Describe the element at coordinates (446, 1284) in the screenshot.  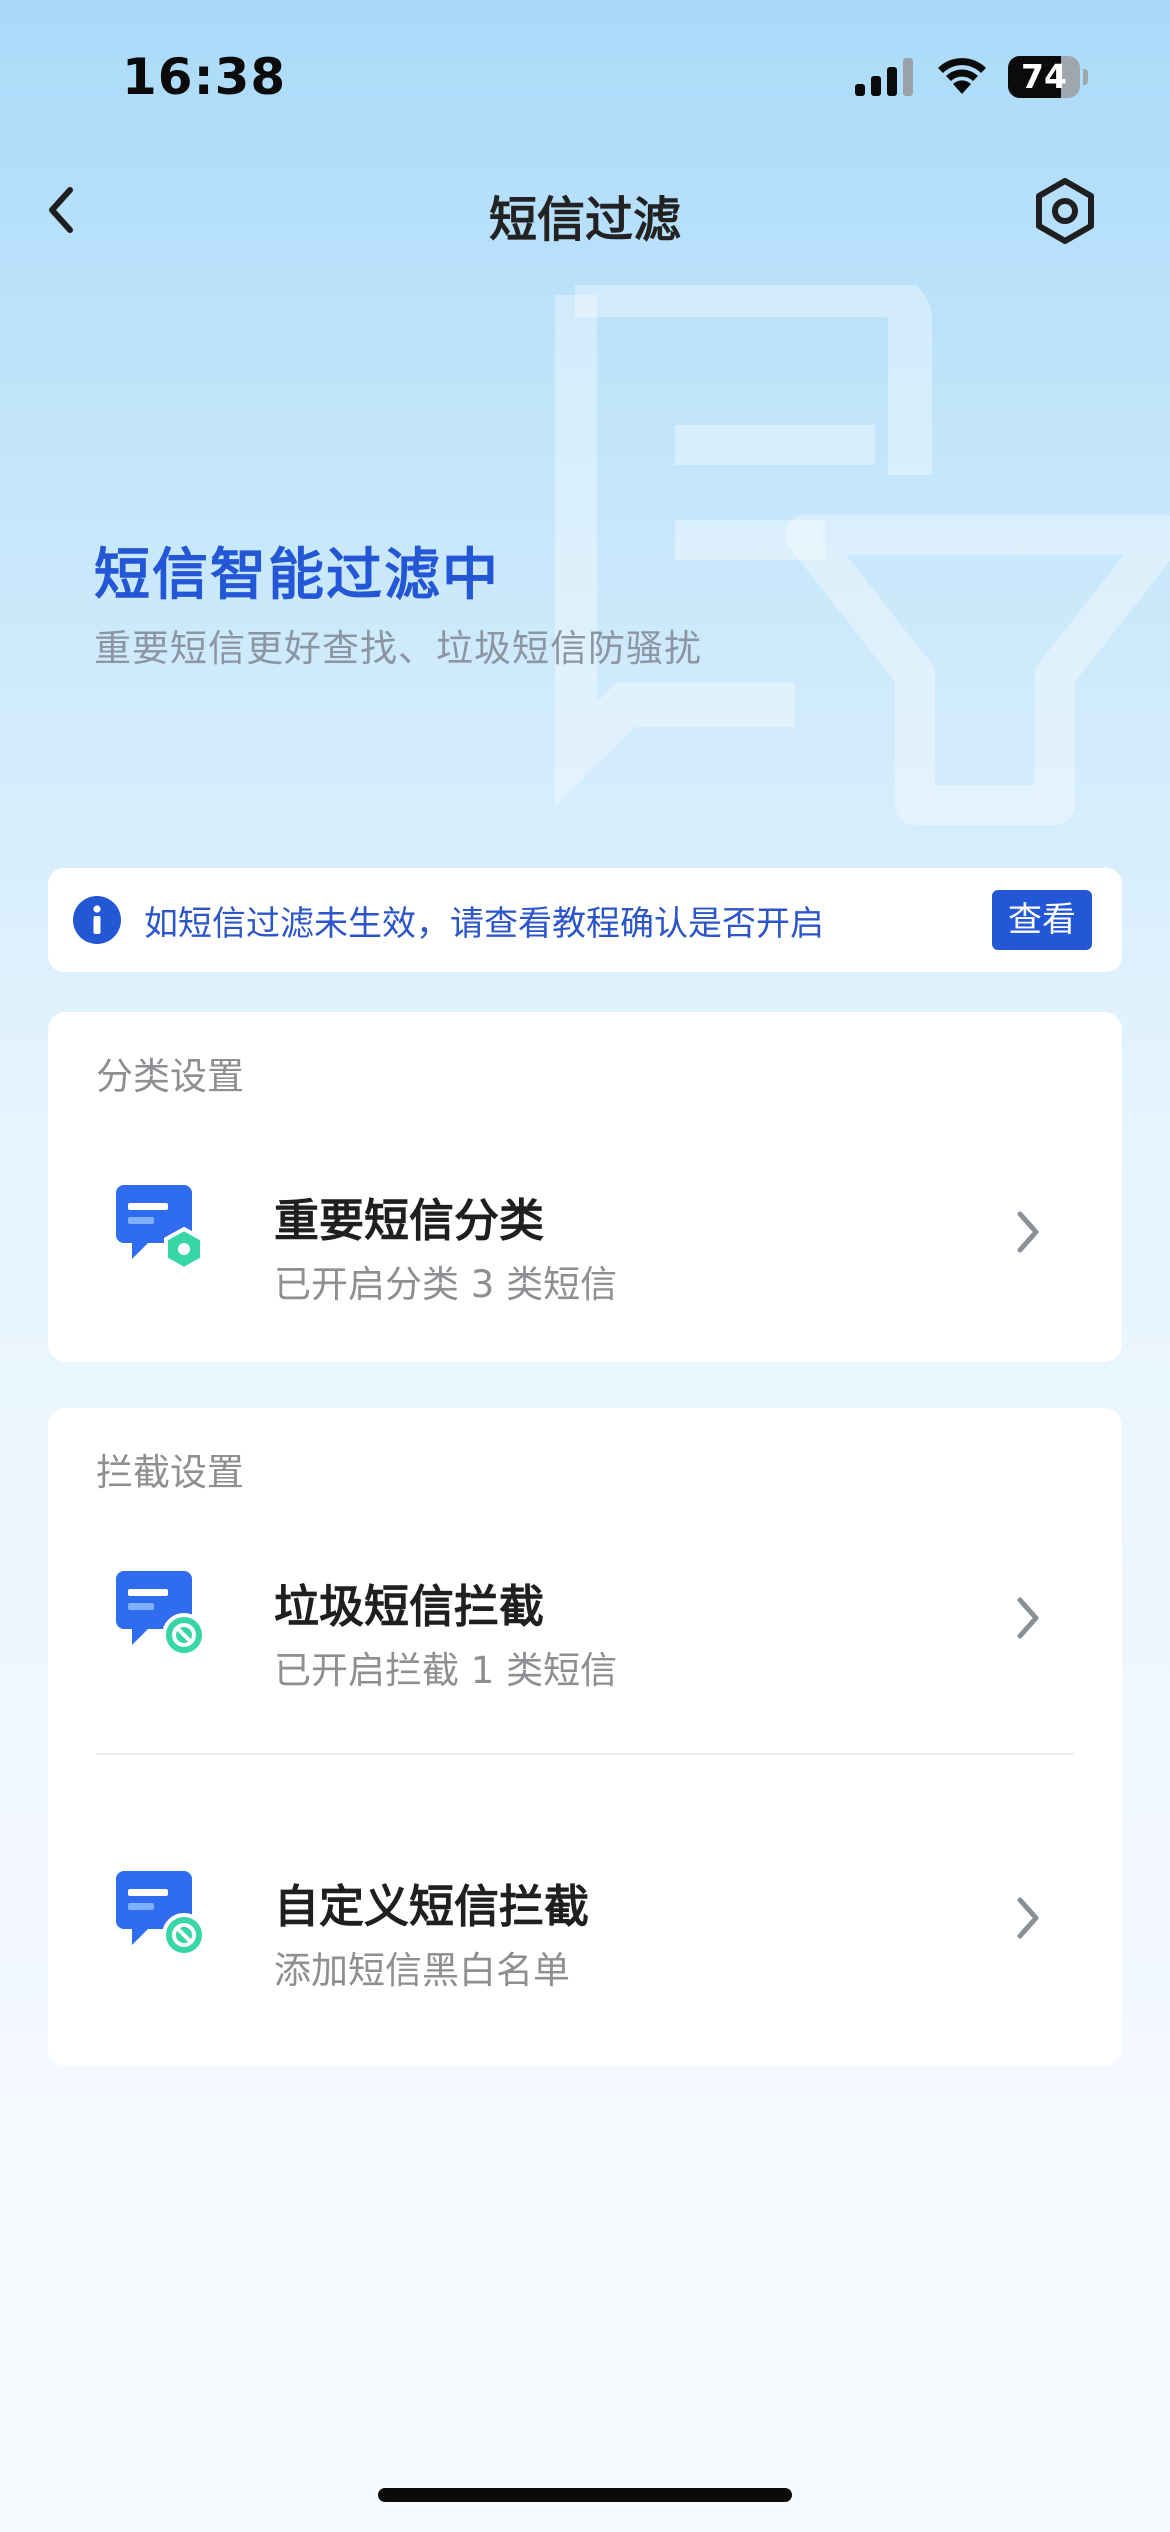
I see `item-description: 已开启分类 3 类短信` at that location.